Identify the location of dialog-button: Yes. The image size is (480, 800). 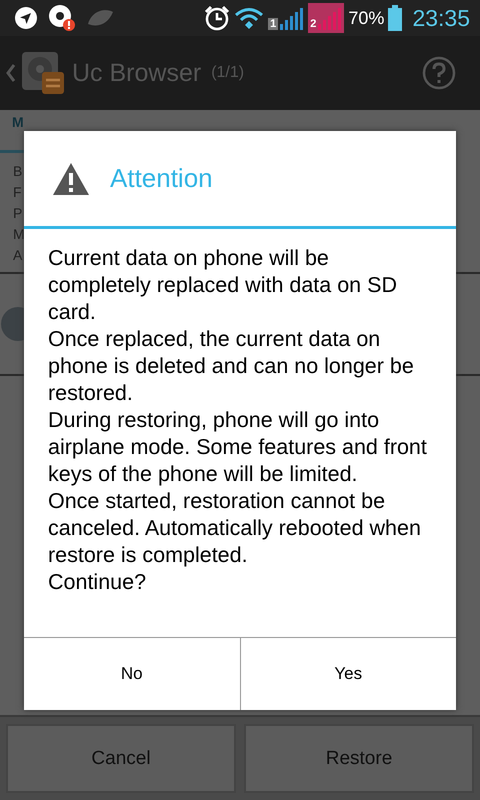
(348, 674).